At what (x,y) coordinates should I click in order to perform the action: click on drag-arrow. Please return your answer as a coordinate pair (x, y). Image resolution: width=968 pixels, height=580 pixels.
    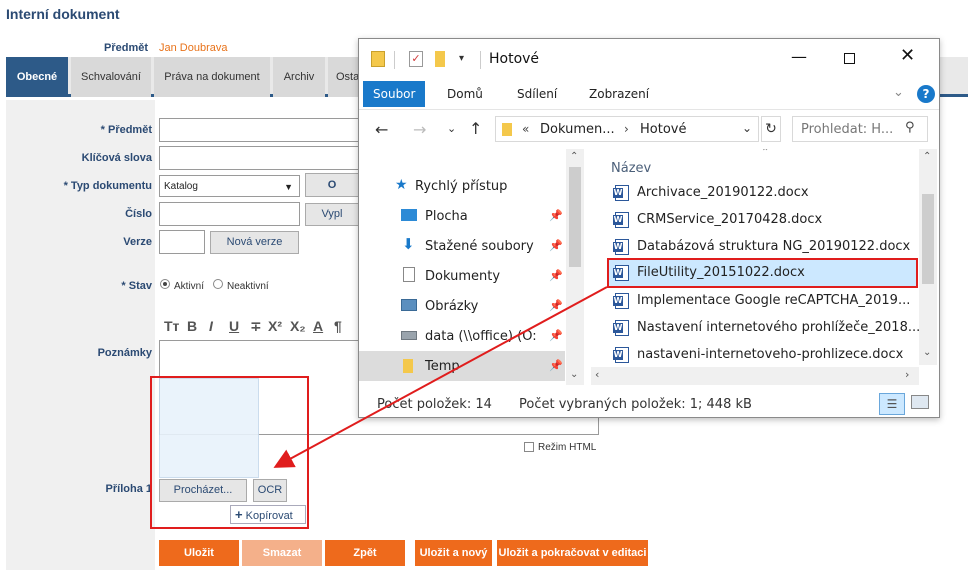
    Looking at the image, I should click on (440, 377).